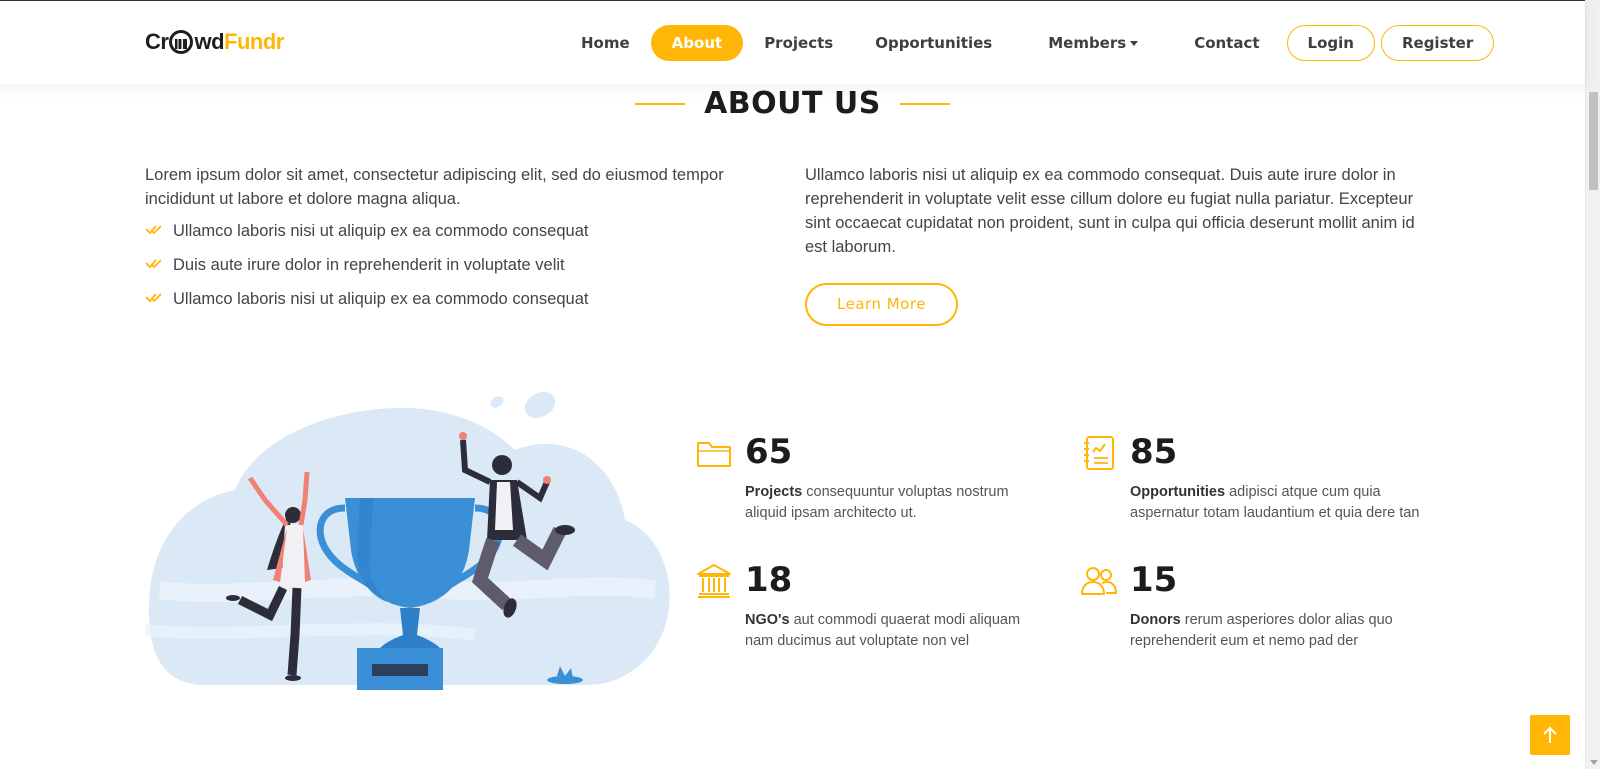  Describe the element at coordinates (925, 103) in the screenshot. I see `title-line-right` at that location.